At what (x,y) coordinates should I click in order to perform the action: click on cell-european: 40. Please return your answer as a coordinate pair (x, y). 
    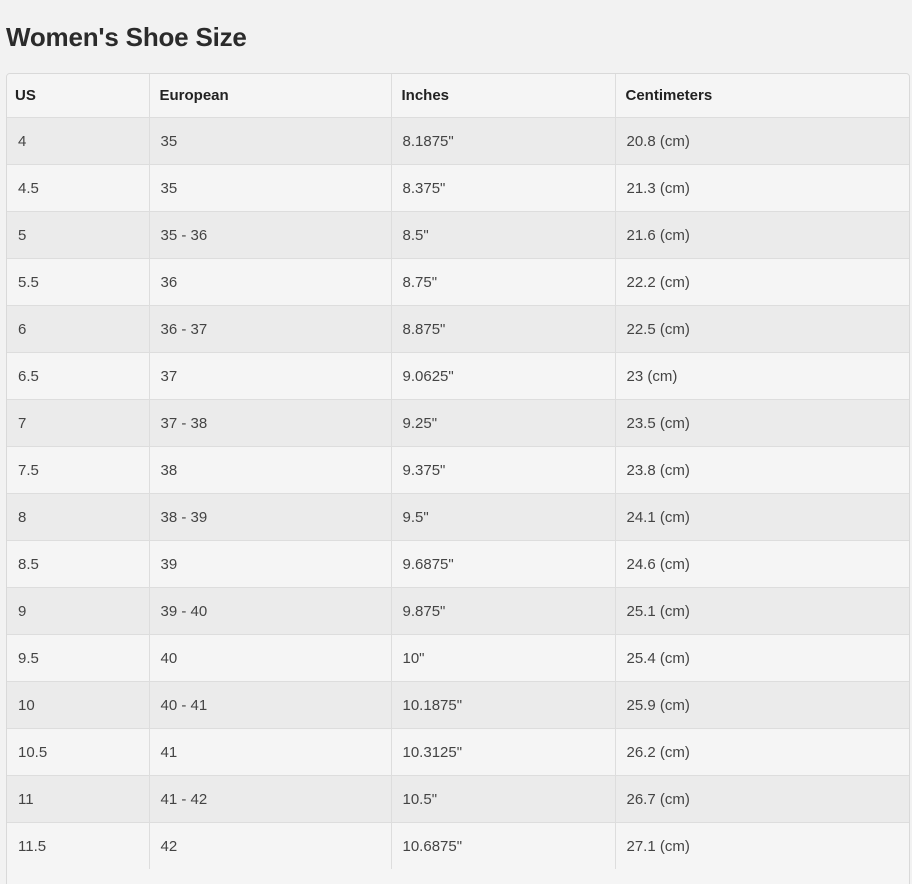
    Looking at the image, I should click on (270, 658).